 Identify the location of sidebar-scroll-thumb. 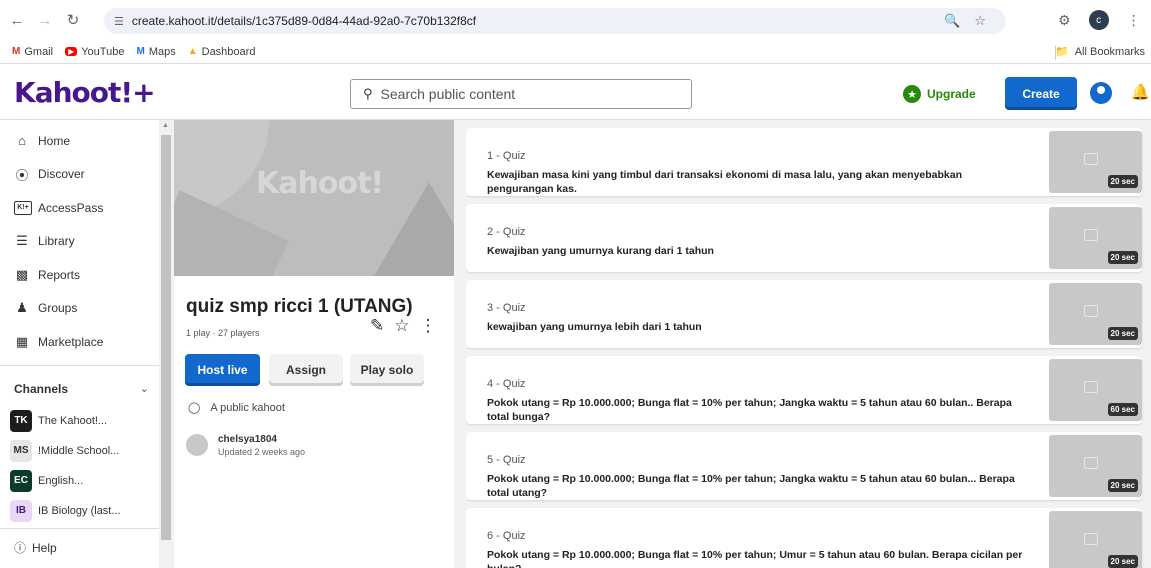
(166, 337).